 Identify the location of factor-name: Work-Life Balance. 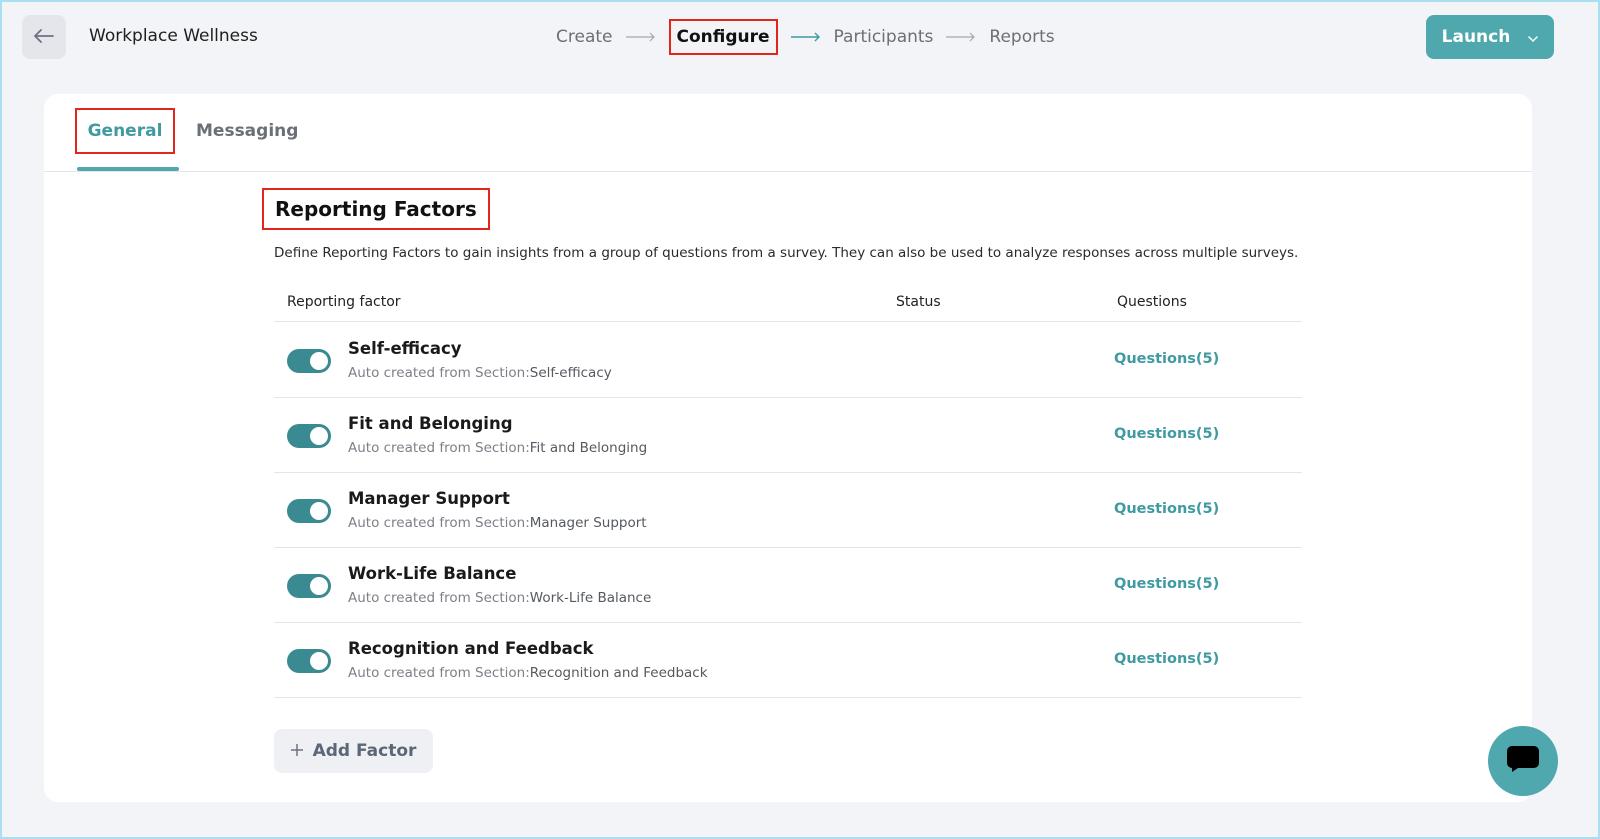
(432, 573).